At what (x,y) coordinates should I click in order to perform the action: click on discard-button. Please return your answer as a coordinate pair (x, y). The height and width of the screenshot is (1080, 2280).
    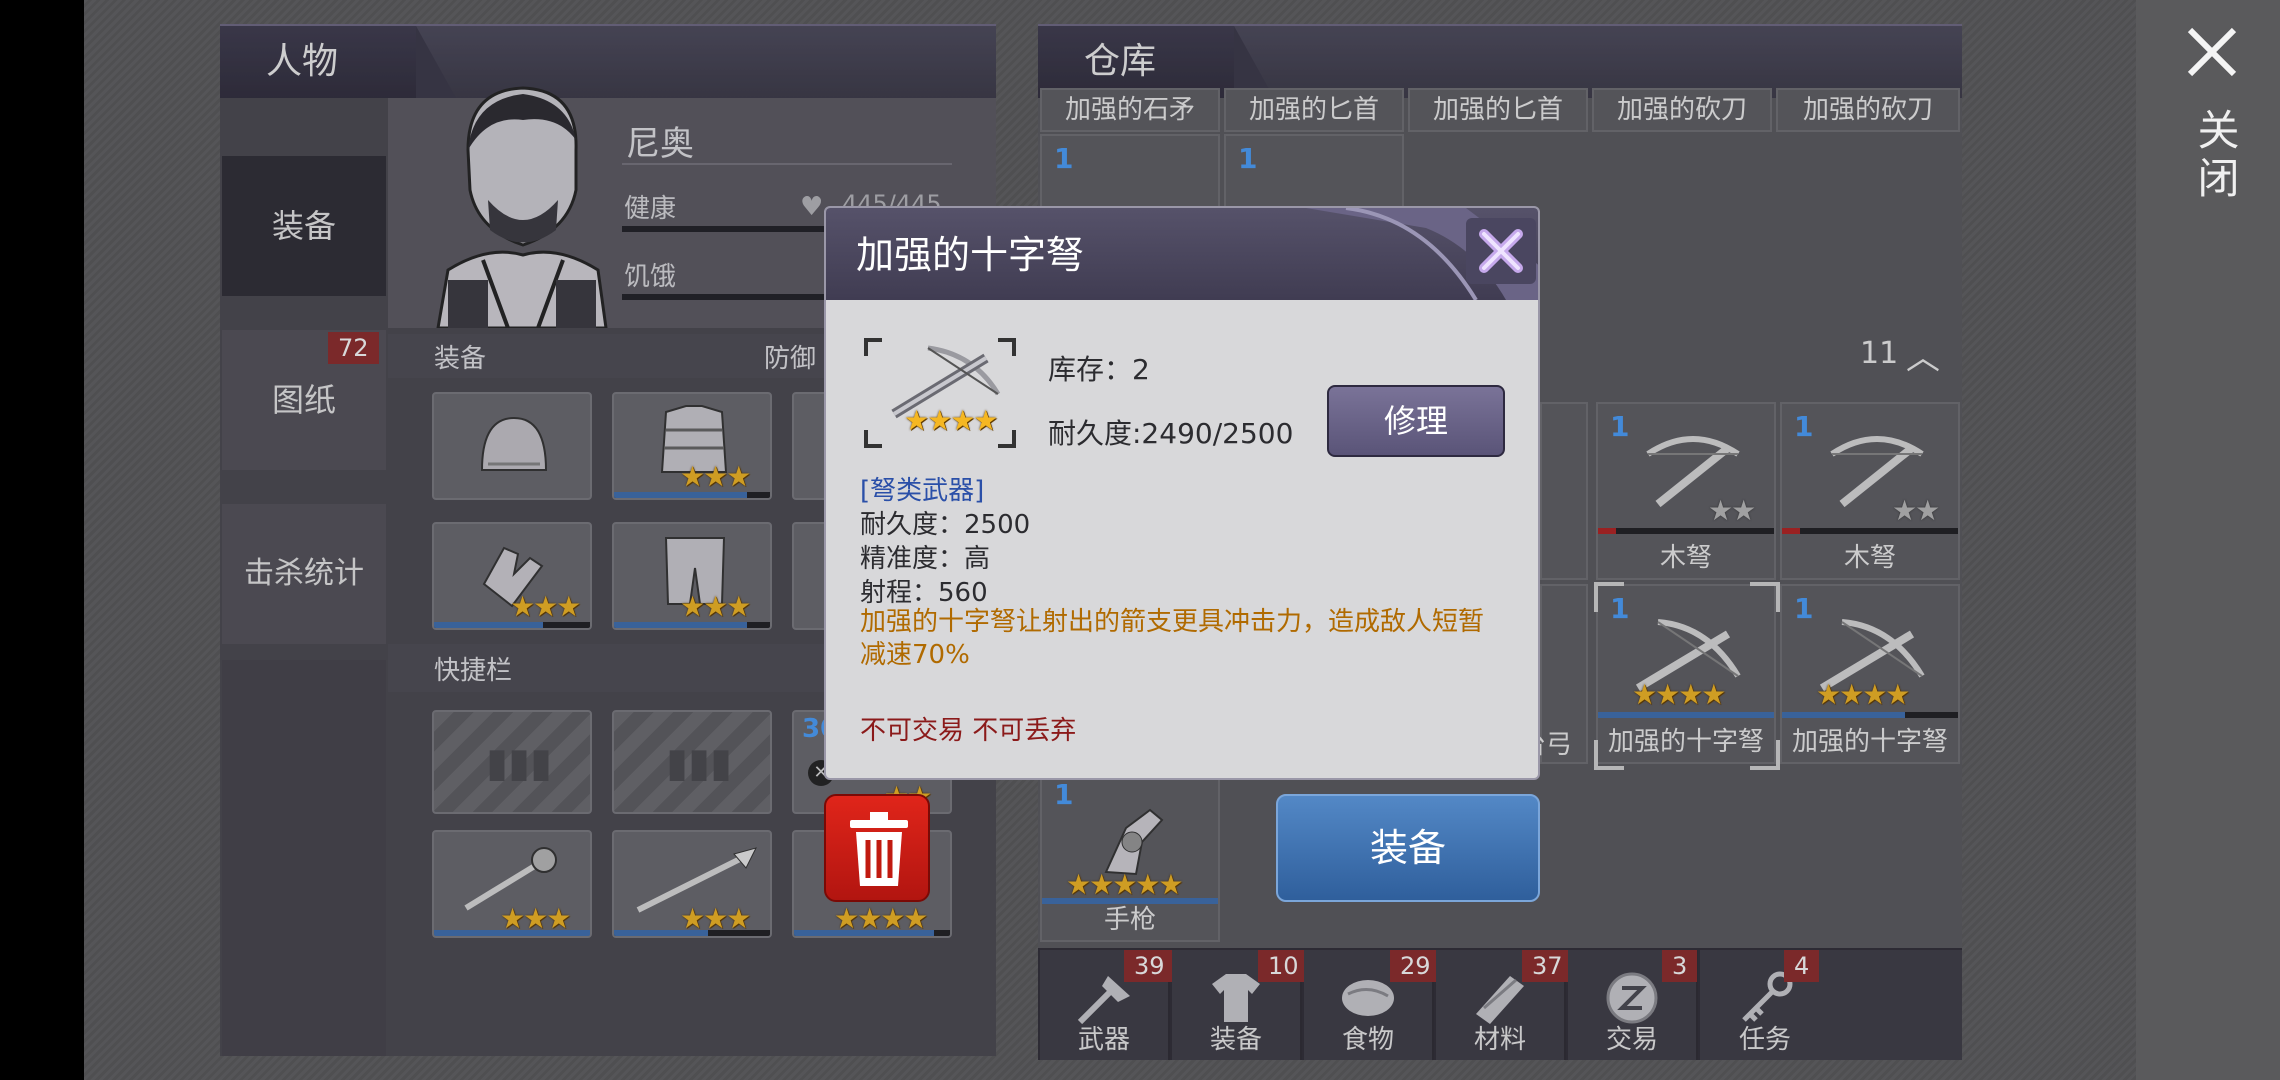
    Looking at the image, I should click on (877, 848).